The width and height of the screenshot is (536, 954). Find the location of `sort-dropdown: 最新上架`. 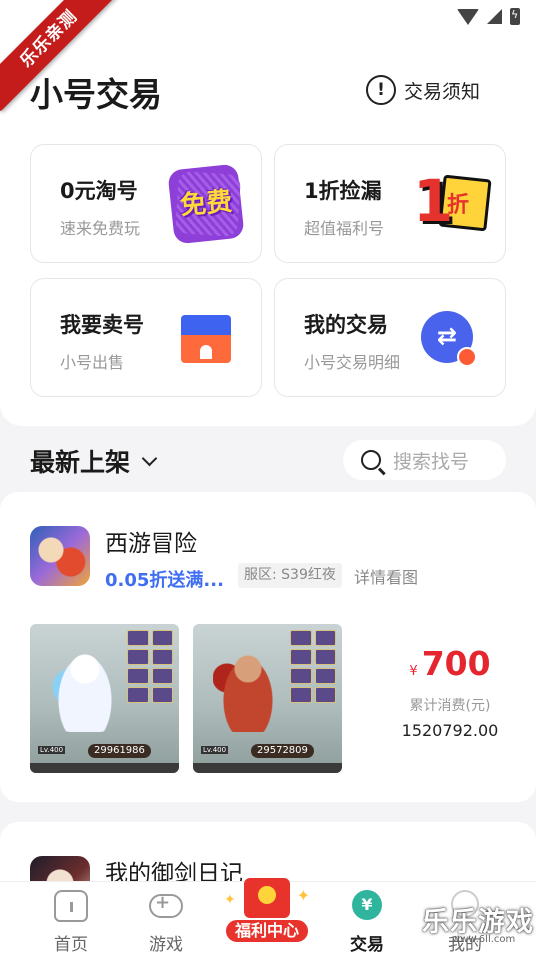

sort-dropdown: 最新上架 is located at coordinates (94, 461).